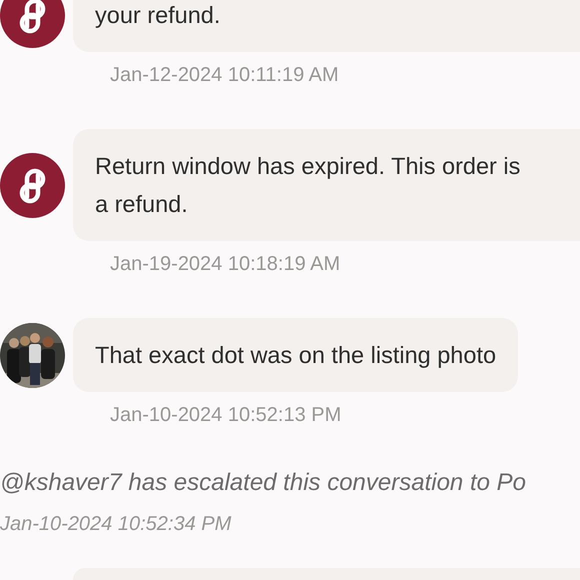 Image resolution: width=580 pixels, height=580 pixels. I want to click on timestamp: Jan-19-2024 10:18:19 AM, so click(225, 264).